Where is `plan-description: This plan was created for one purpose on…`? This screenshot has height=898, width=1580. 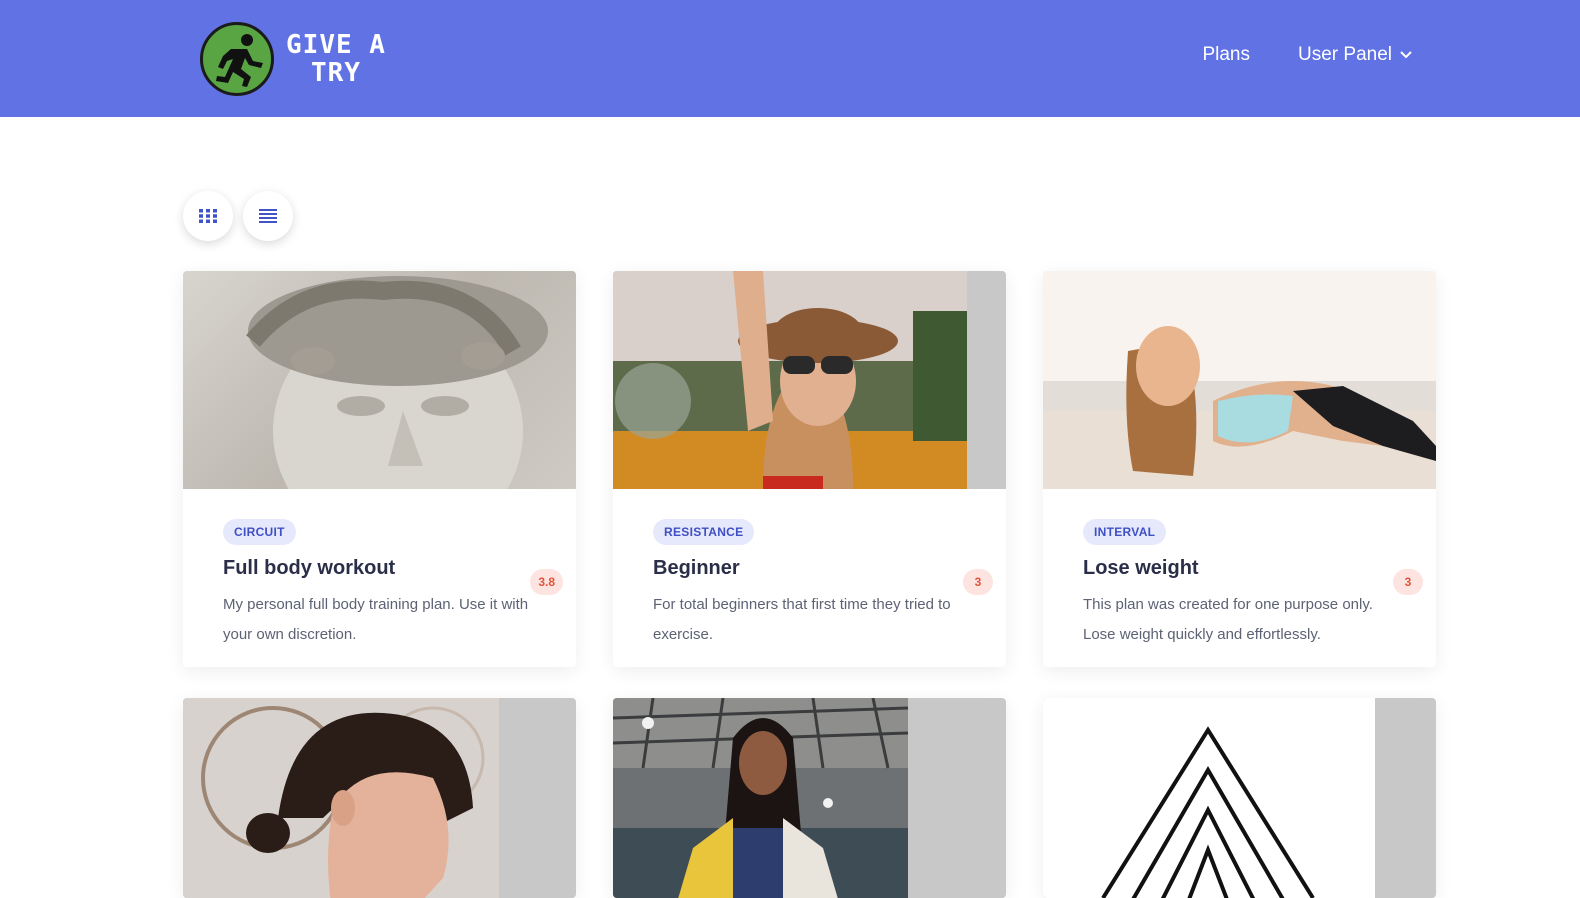
plan-description: This plan was created for one purpose on… is located at coordinates (1228, 619).